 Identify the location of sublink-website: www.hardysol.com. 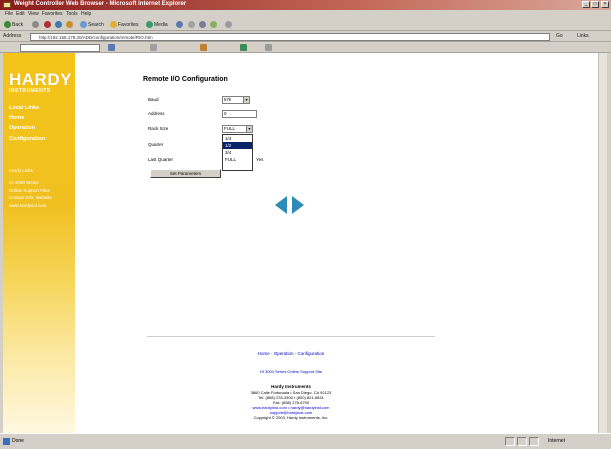
(28, 205).